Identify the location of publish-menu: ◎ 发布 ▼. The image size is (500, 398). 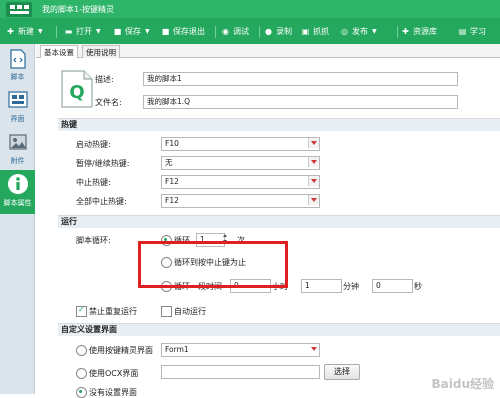
(358, 31).